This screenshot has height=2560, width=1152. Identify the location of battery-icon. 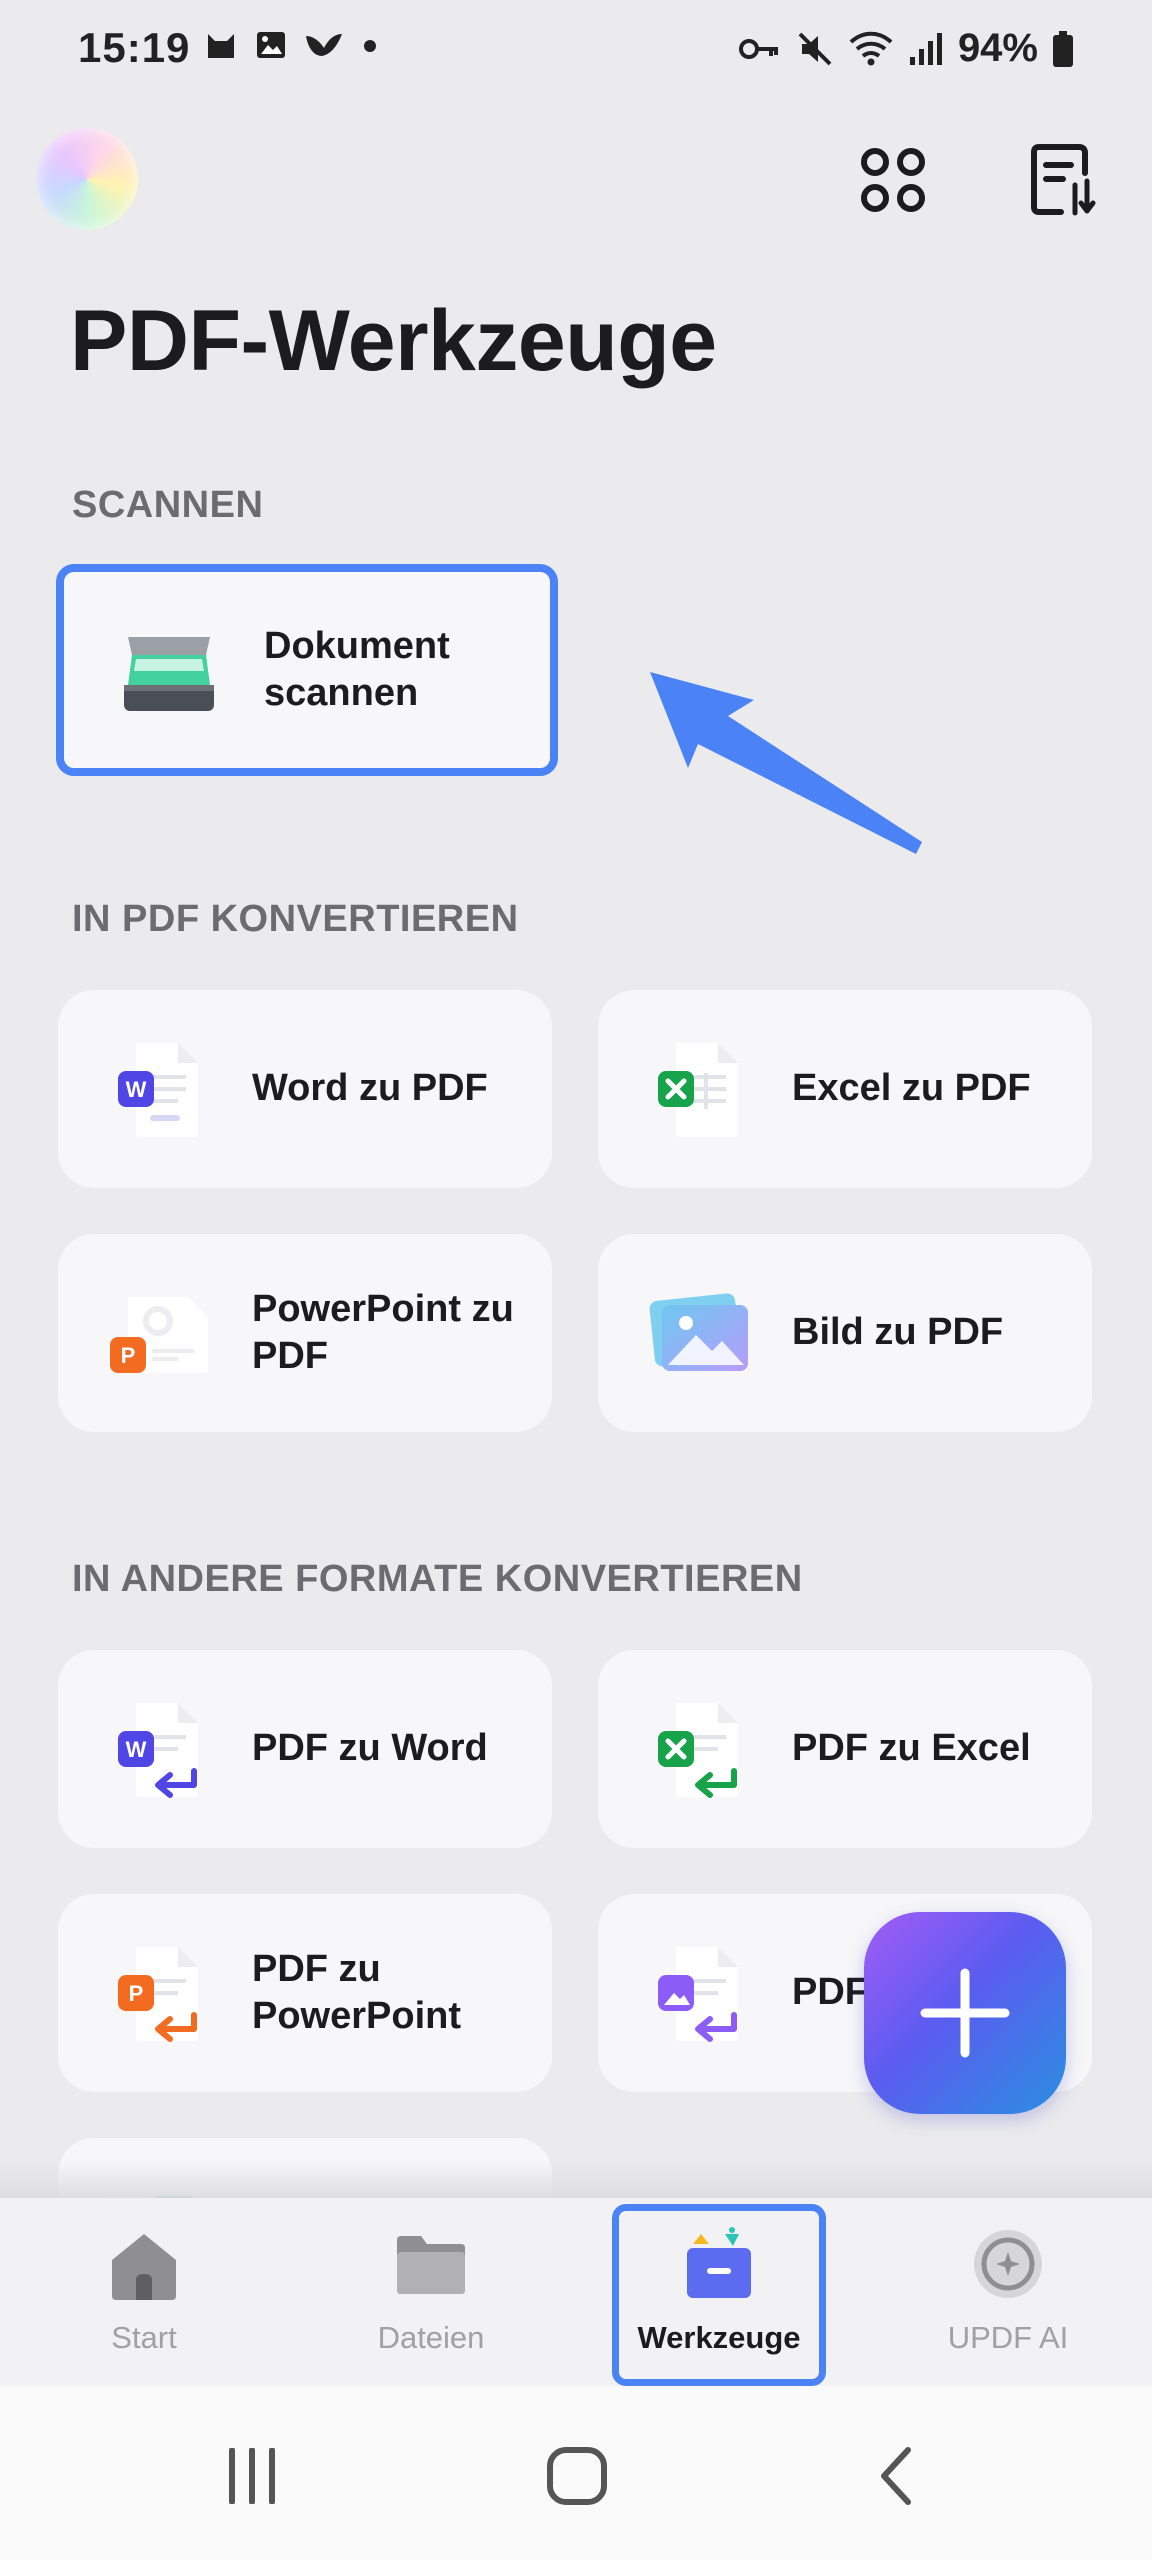
(1063, 48).